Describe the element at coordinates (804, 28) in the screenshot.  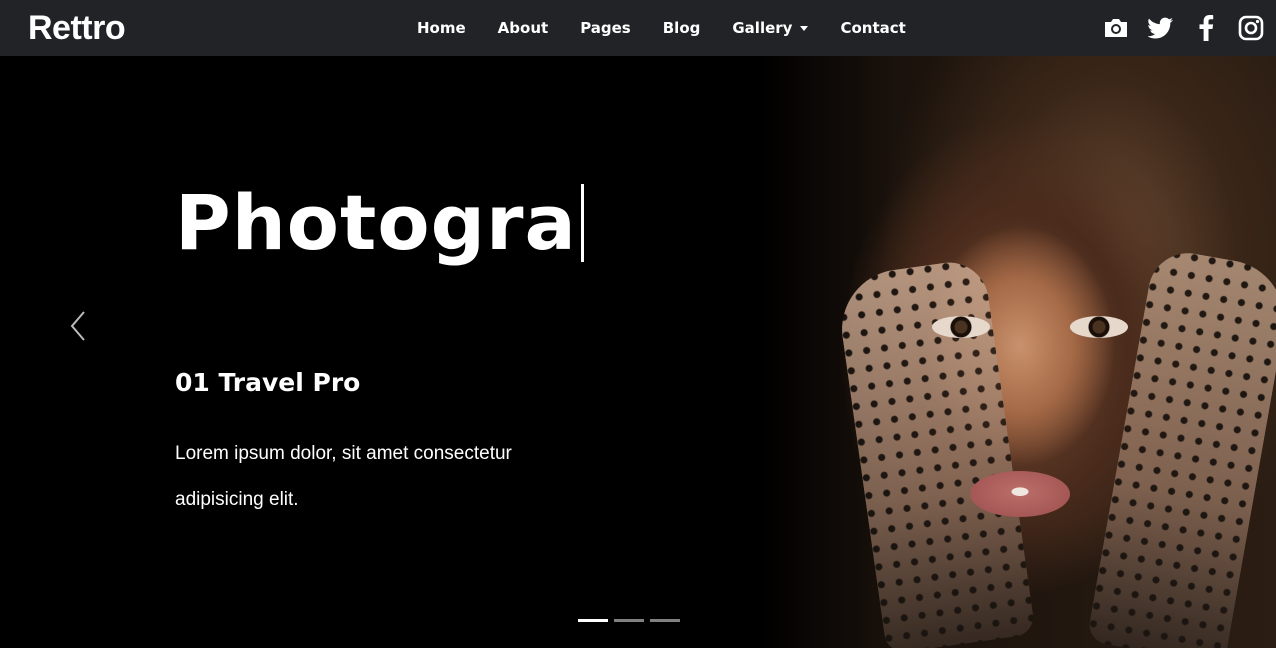
I see `chevron-down-icon` at that location.